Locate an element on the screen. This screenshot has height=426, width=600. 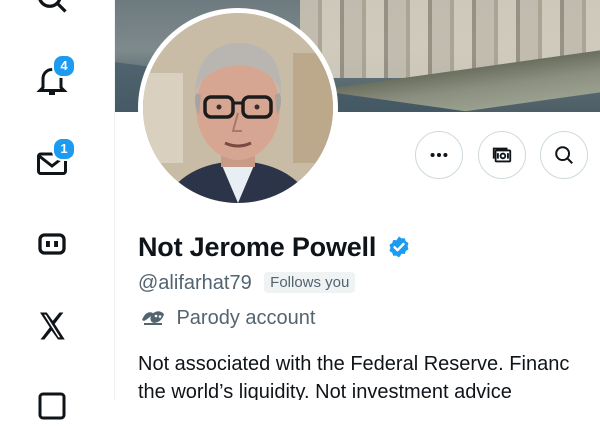
messages-badge: 1 is located at coordinates (64, 149).